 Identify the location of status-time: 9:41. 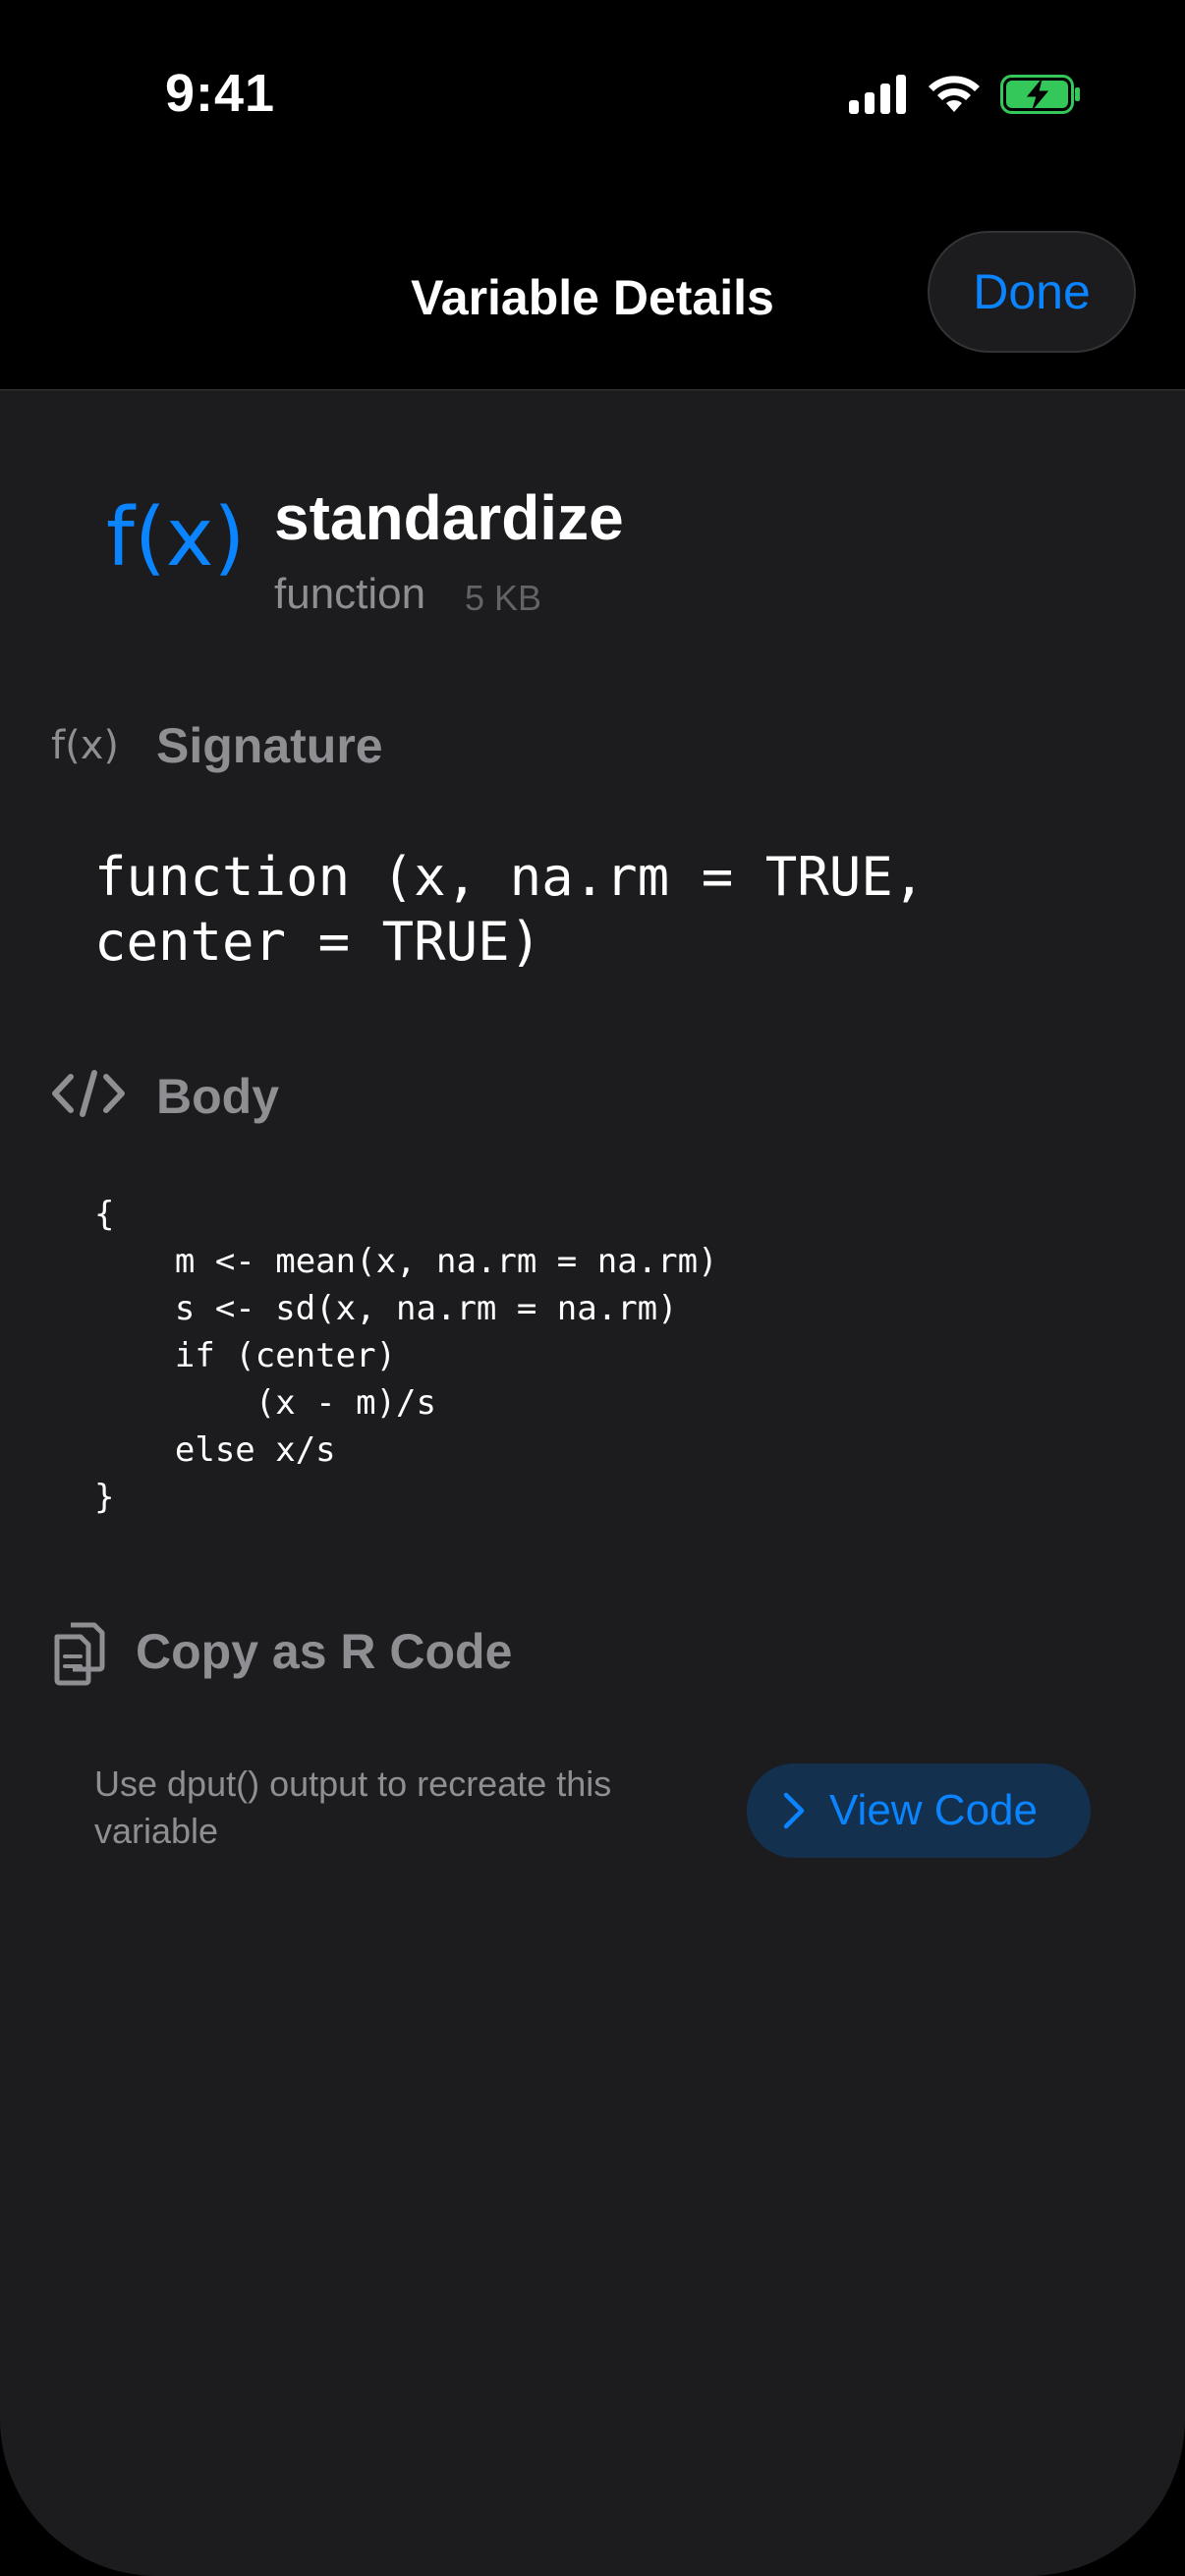
(221, 93).